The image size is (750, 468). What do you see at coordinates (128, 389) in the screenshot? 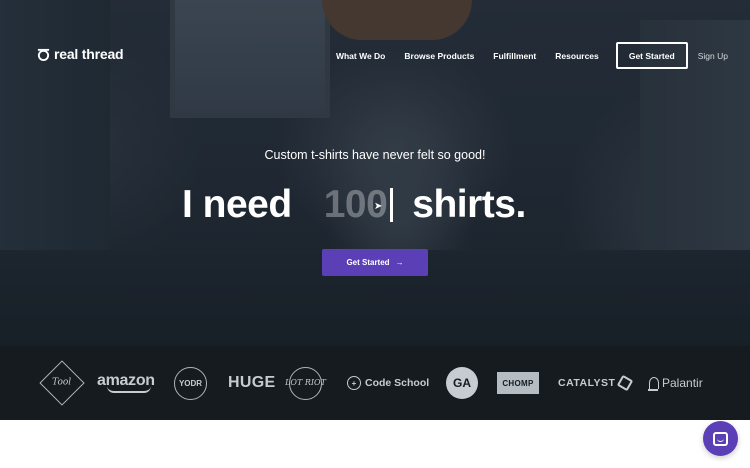
I see `amazon-smile-icon` at bounding box center [128, 389].